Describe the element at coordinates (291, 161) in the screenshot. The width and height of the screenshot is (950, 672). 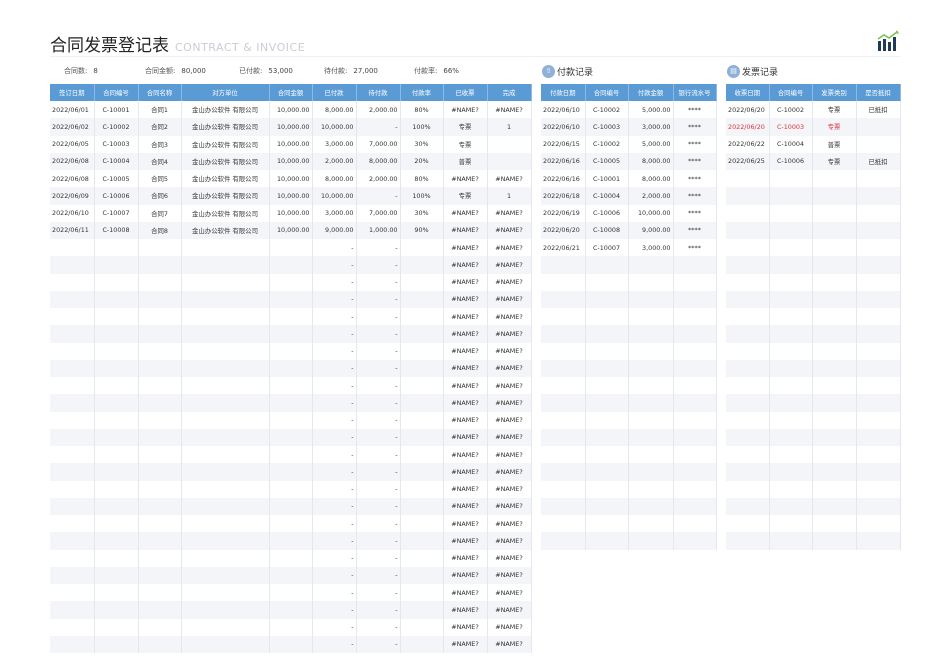
I see `table-cell: 10,000.00` at that location.